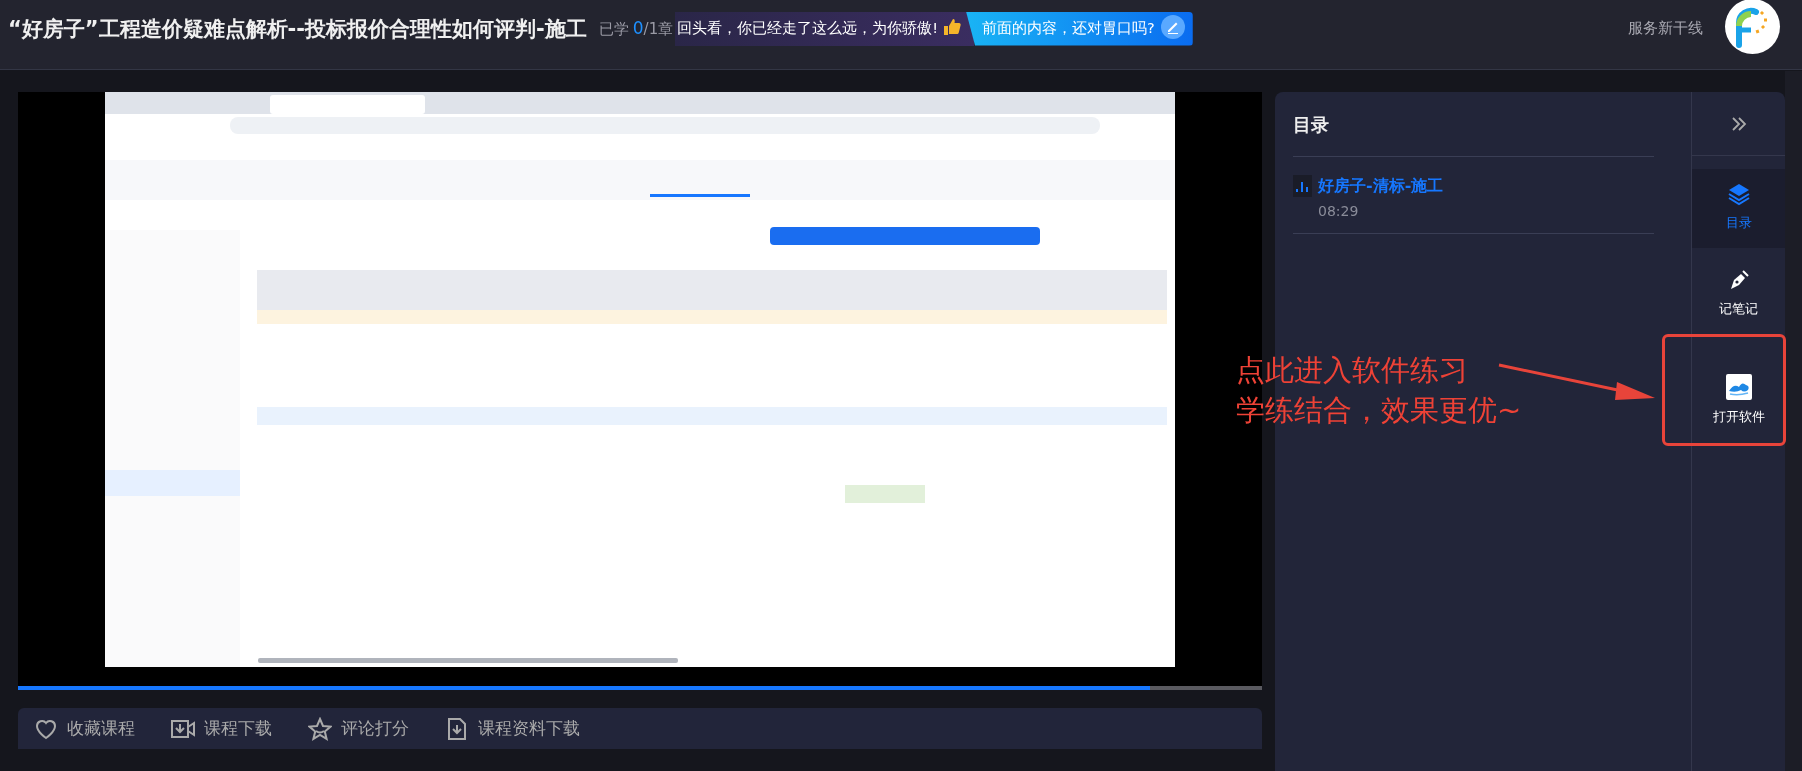 The image size is (1802, 771). What do you see at coordinates (638, 28) in the screenshot?
I see `progress-count: 0` at bounding box center [638, 28].